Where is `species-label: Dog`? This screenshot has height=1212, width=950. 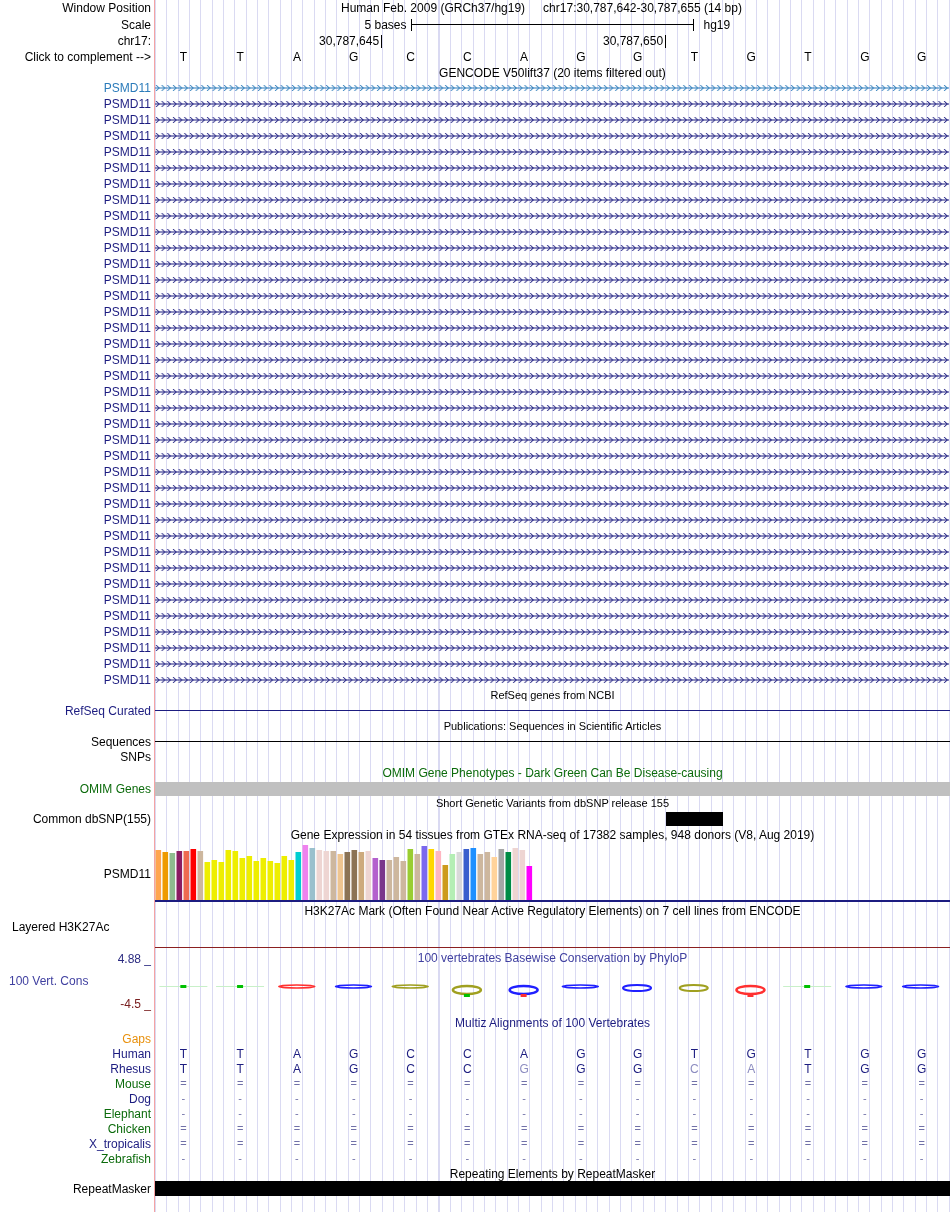 species-label: Dog is located at coordinates (140, 1098).